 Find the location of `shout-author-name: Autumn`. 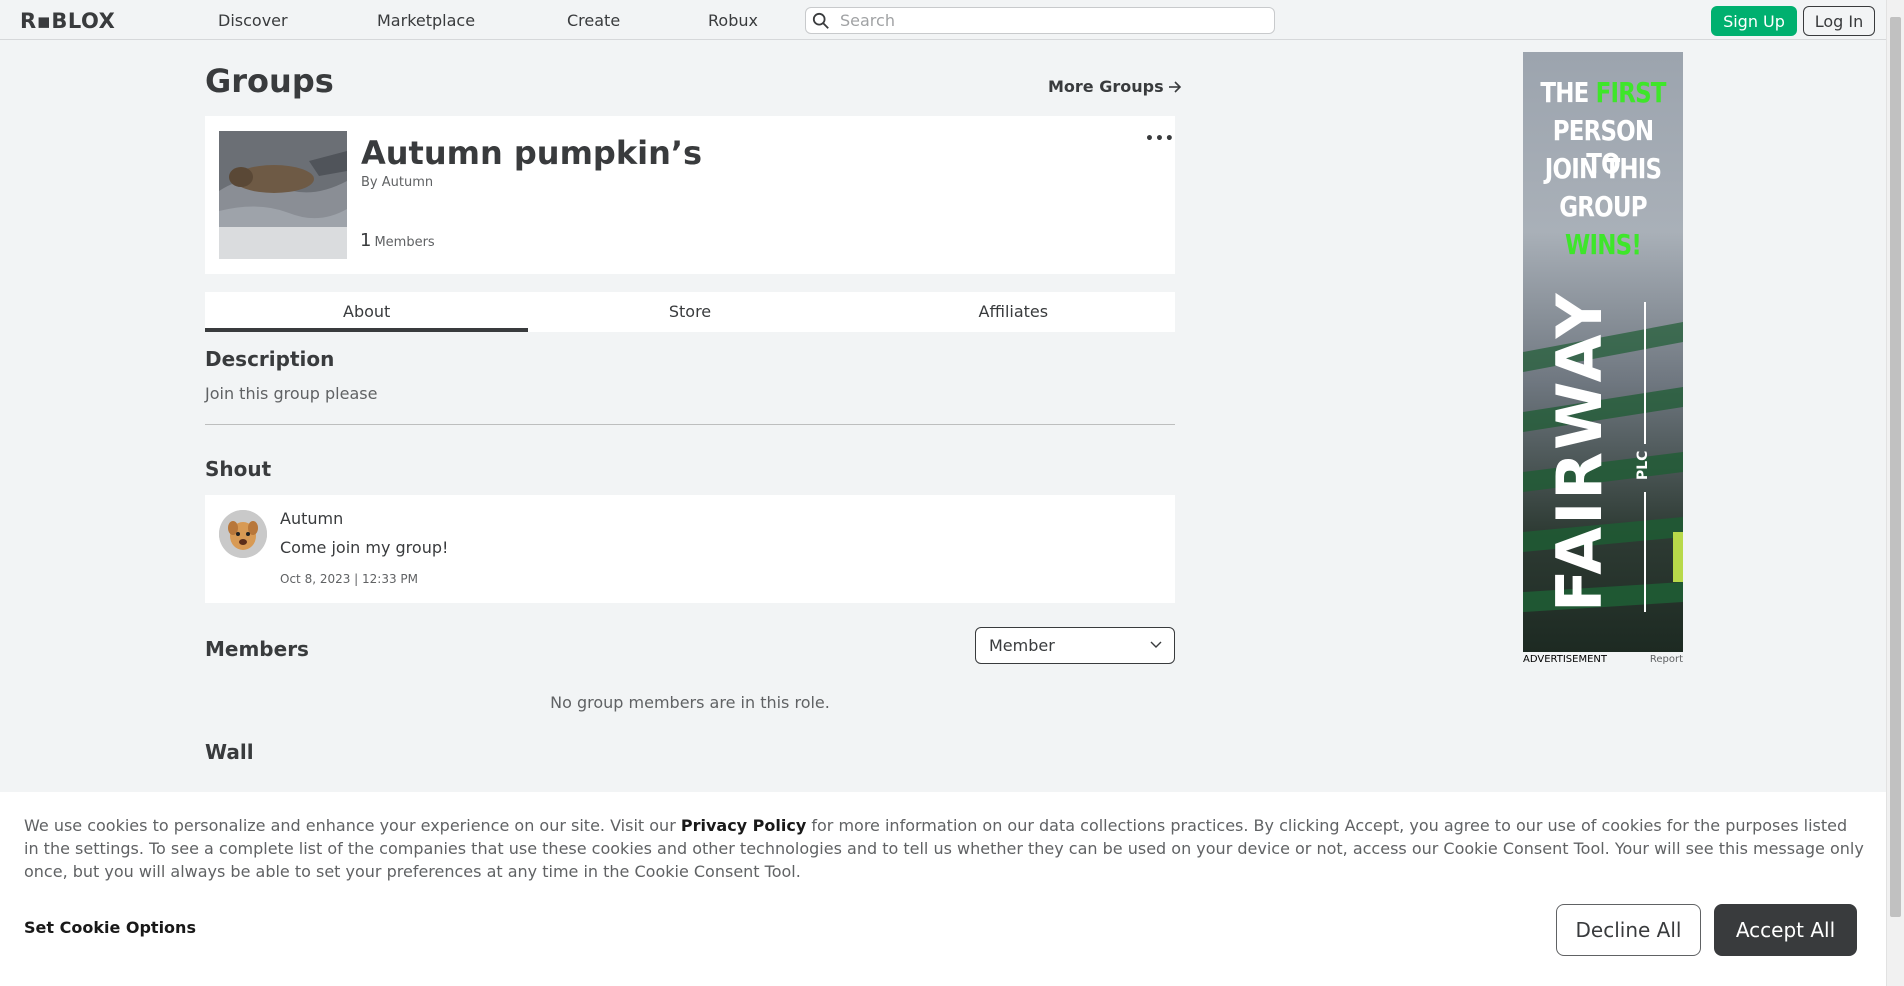

shout-author-name: Autumn is located at coordinates (311, 518).